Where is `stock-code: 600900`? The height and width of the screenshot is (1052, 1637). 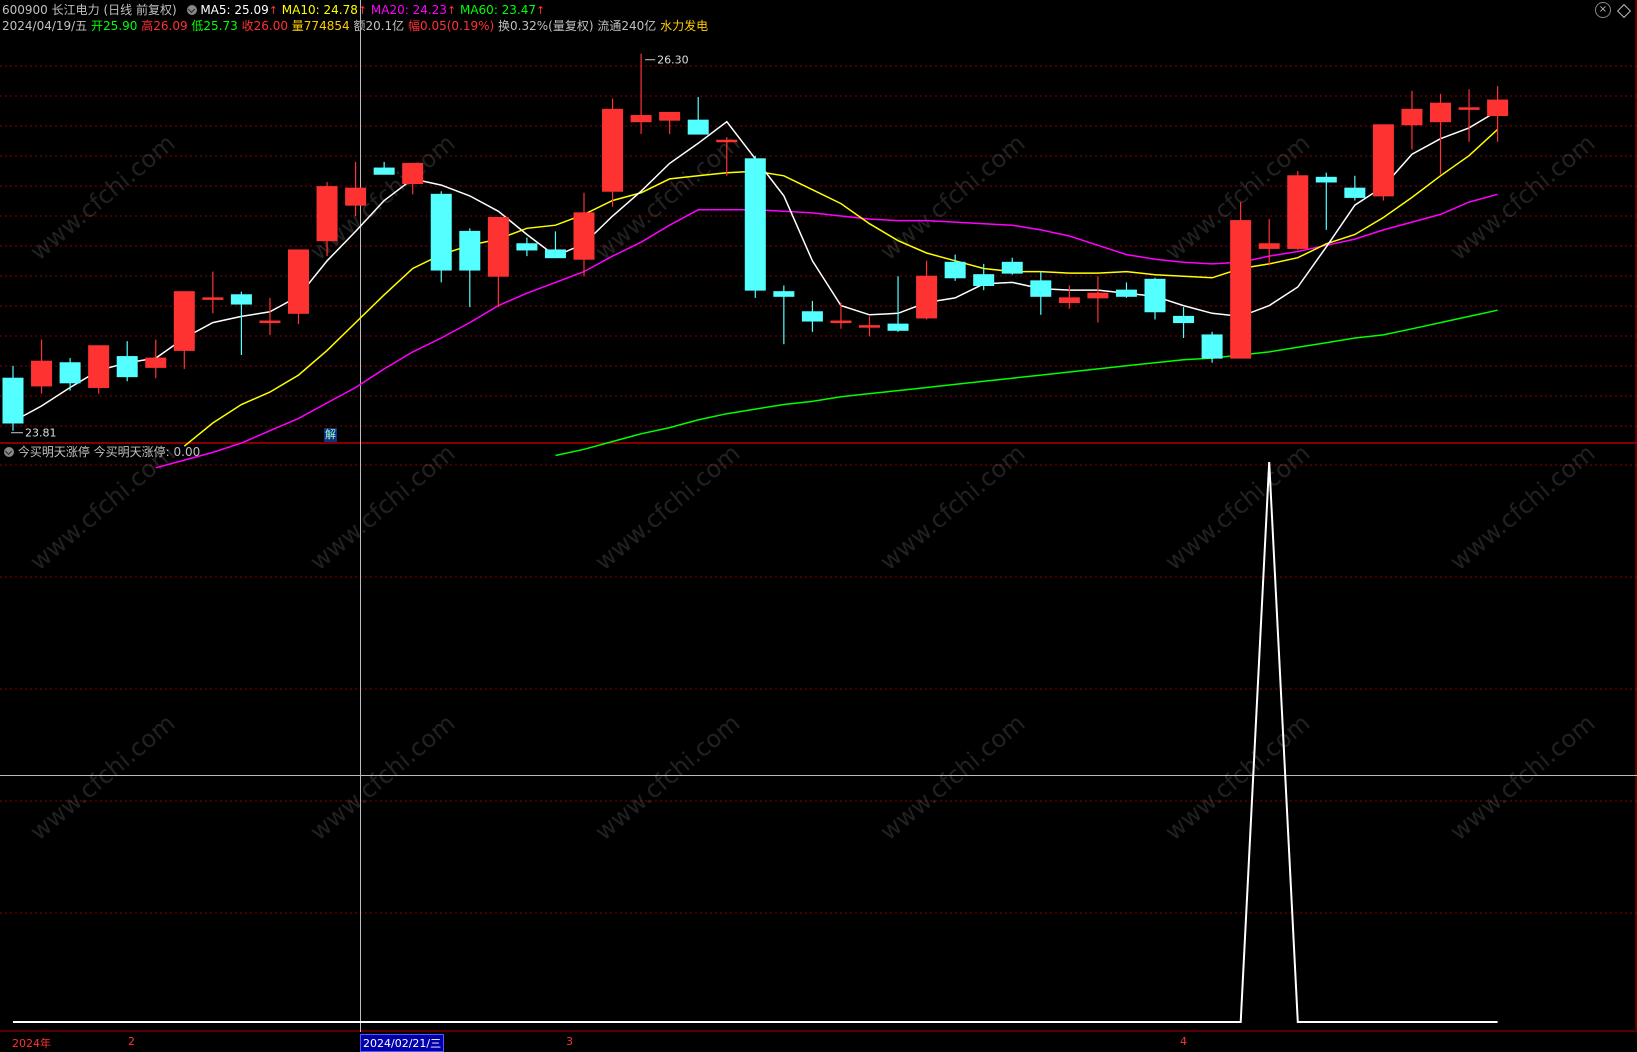 stock-code: 600900 is located at coordinates (25, 10).